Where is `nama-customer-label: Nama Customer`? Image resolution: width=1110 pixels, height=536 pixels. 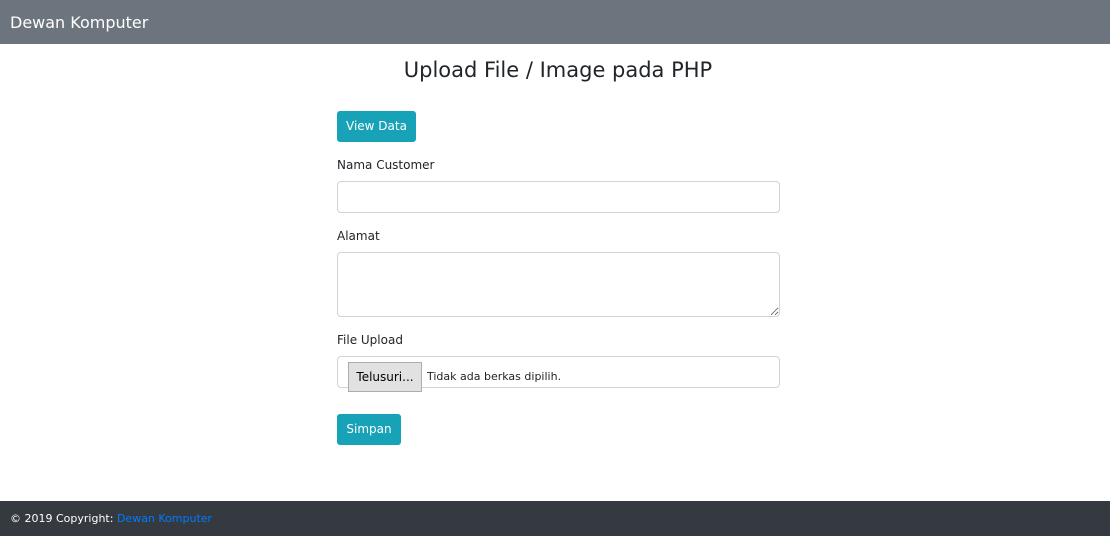
nama-customer-label: Nama Customer is located at coordinates (386, 165).